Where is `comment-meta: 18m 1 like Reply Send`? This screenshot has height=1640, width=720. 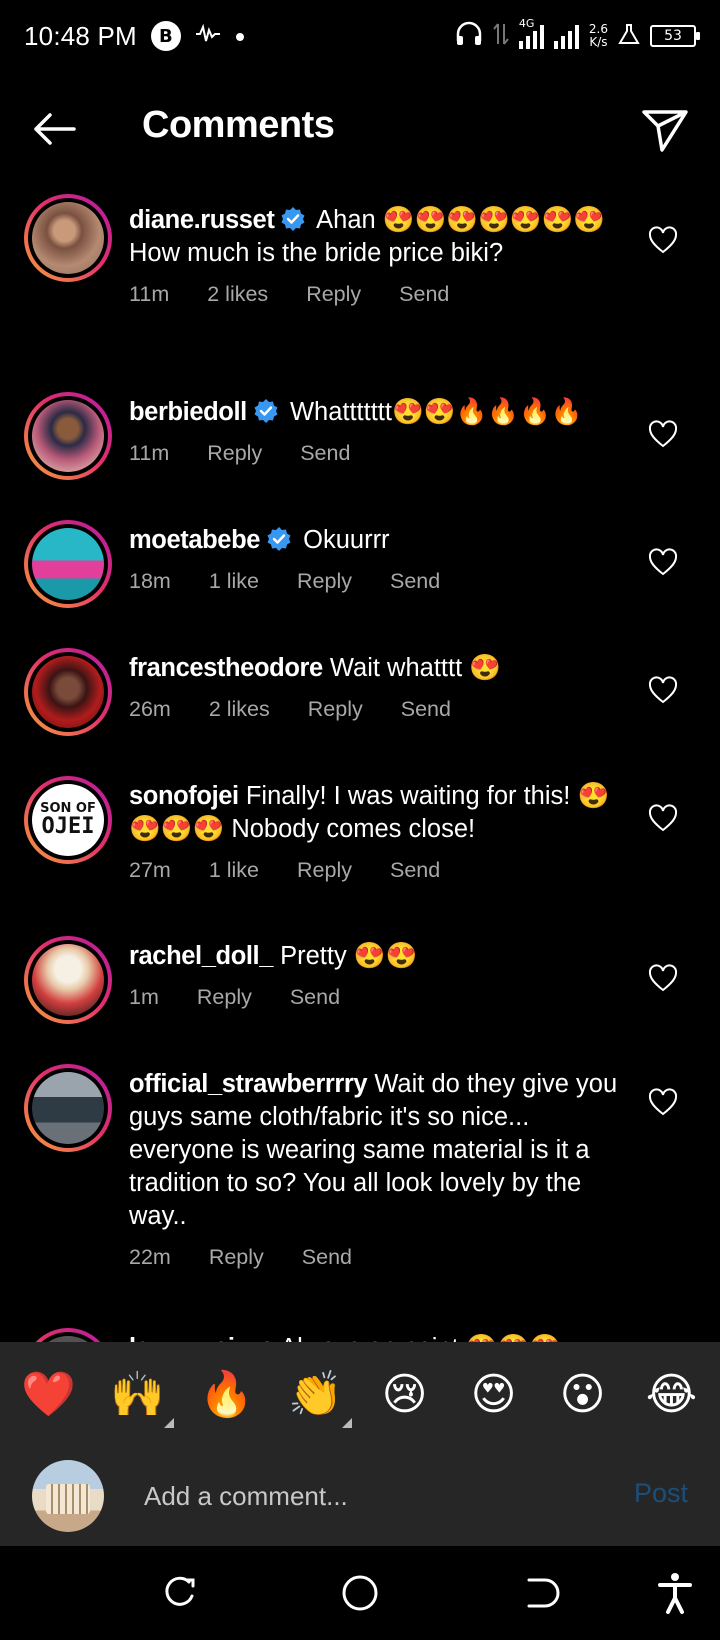 comment-meta: 18m 1 like Reply Send is located at coordinates (379, 581).